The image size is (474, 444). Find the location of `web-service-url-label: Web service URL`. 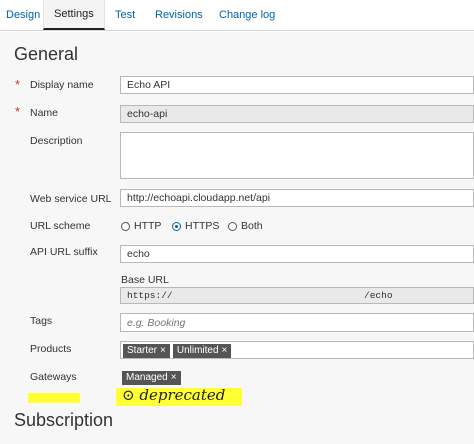

web-service-url-label: Web service URL is located at coordinates (71, 199).